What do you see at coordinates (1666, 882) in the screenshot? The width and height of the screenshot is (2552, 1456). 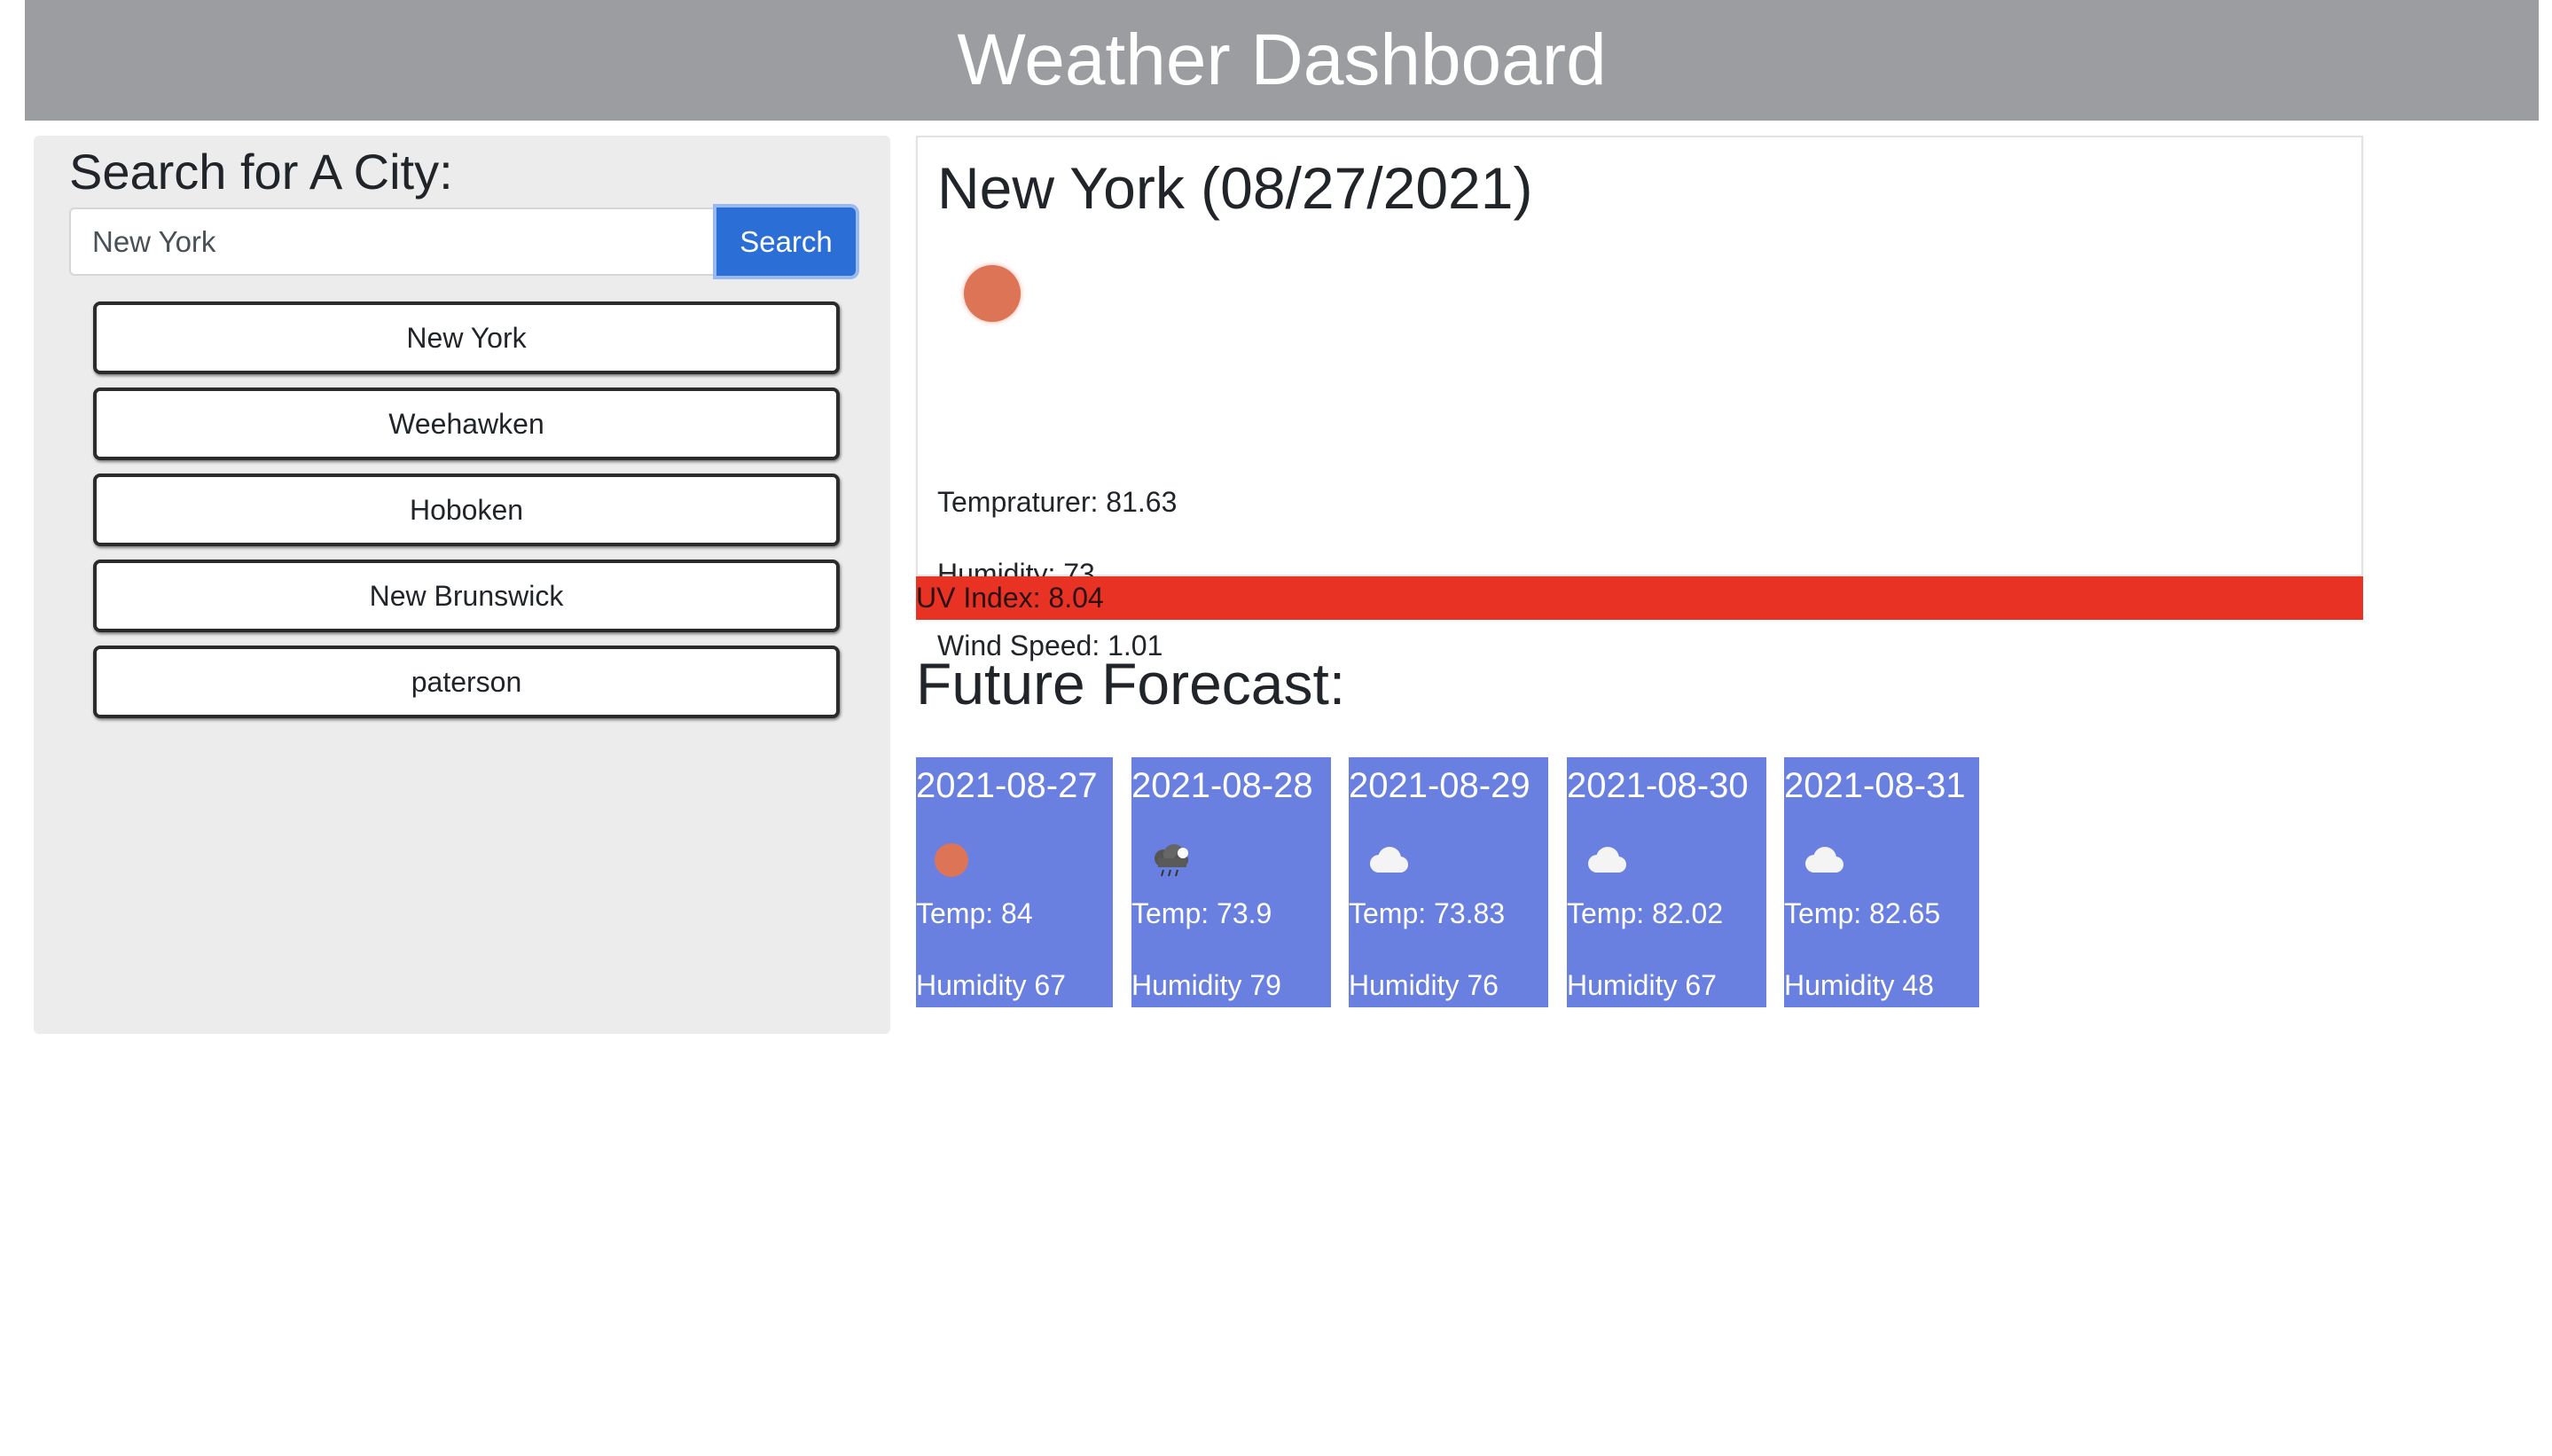 I see `forecast-card: 2021-08-30 Temp: 82.02 Humidity 67` at bounding box center [1666, 882].